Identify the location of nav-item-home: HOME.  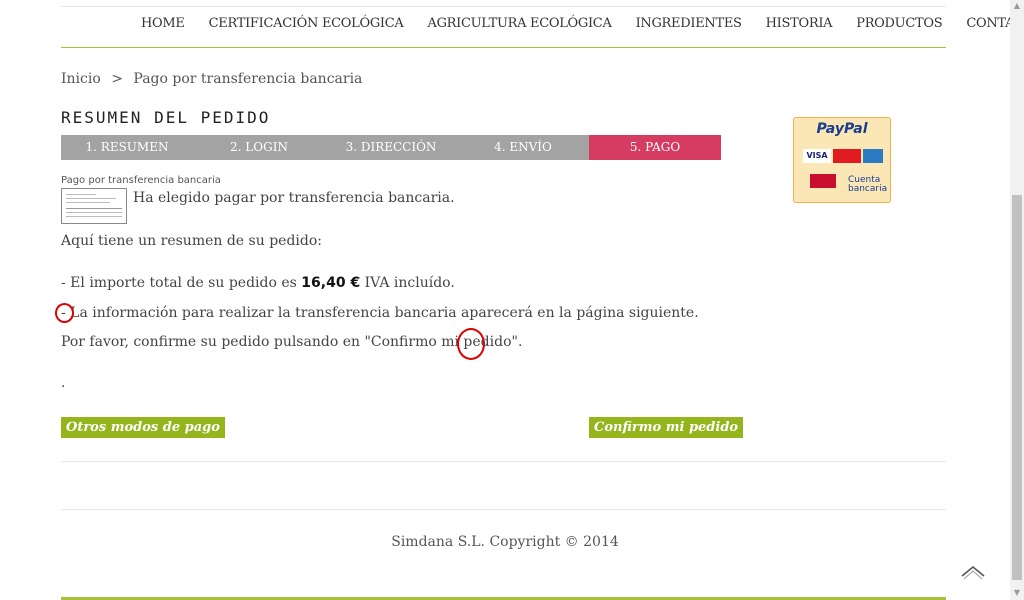
(163, 23).